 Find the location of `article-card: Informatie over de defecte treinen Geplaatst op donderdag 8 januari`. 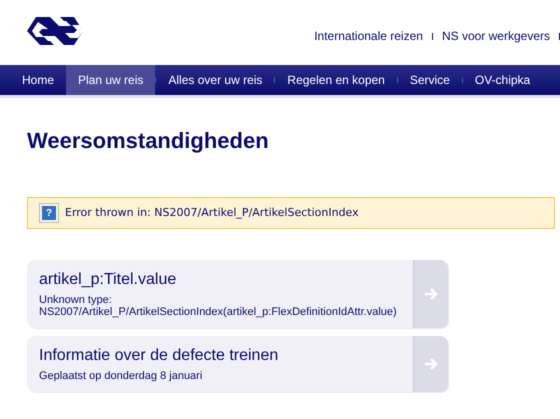

article-card: Informatie over de defecte treinen Geplaatst op donderdag 8 januari is located at coordinates (237, 364).